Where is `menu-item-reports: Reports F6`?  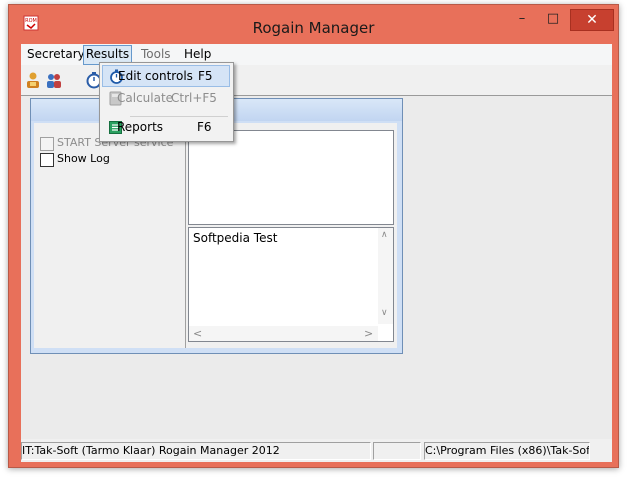
menu-item-reports: Reports F6 is located at coordinates (166, 128).